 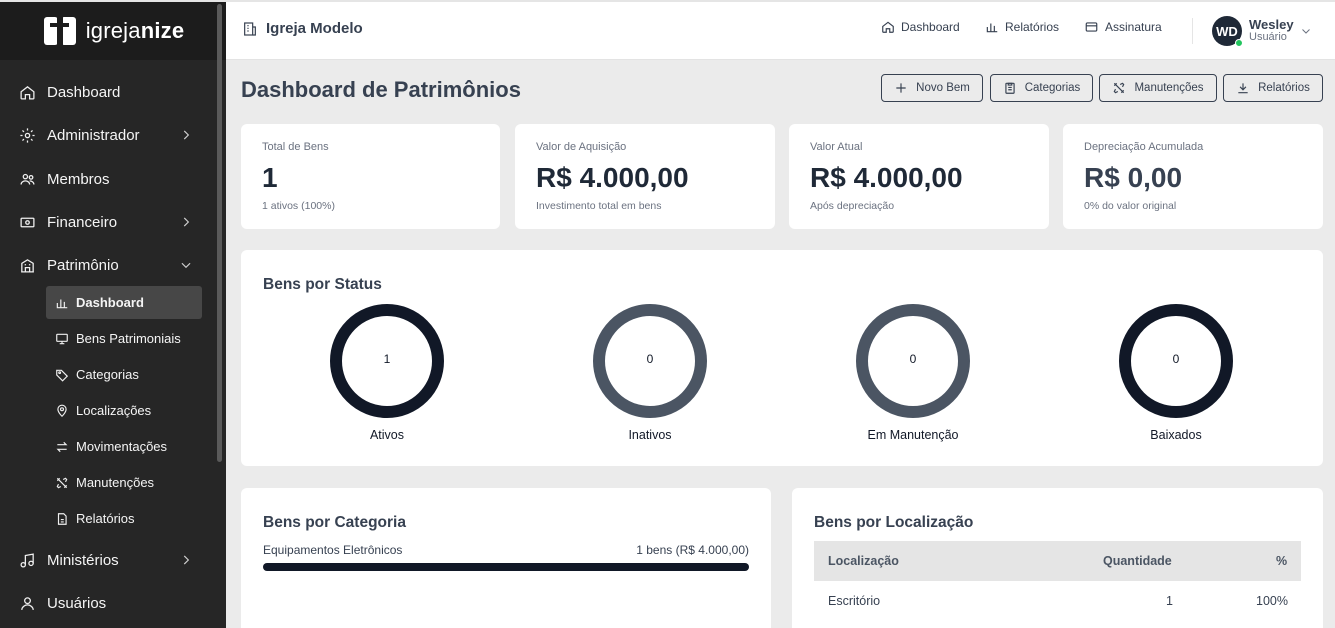 What do you see at coordinates (107, 374) in the screenshot?
I see `sidebar-subitem-label: Categorias` at bounding box center [107, 374].